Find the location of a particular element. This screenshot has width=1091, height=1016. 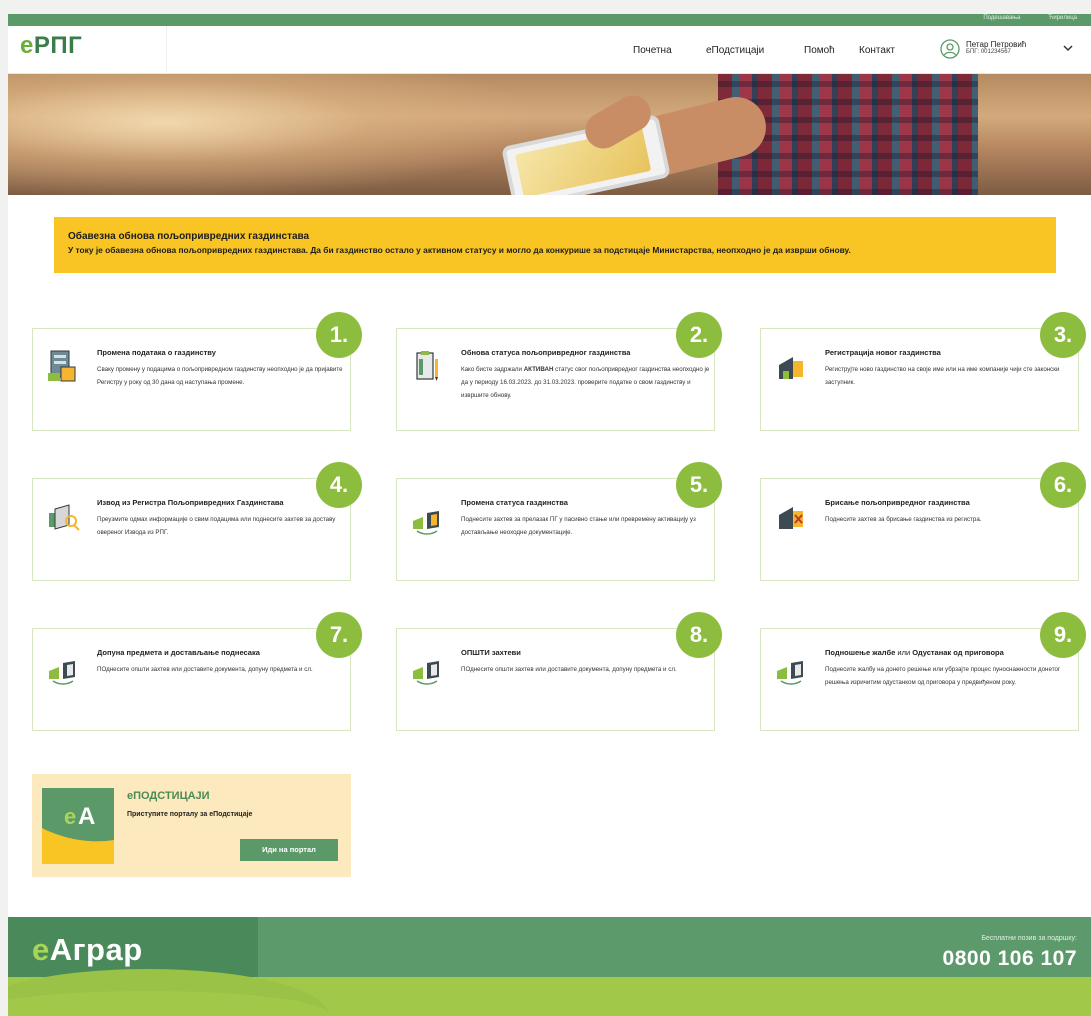

eagrar-logo: еАграр is located at coordinates (87, 950).